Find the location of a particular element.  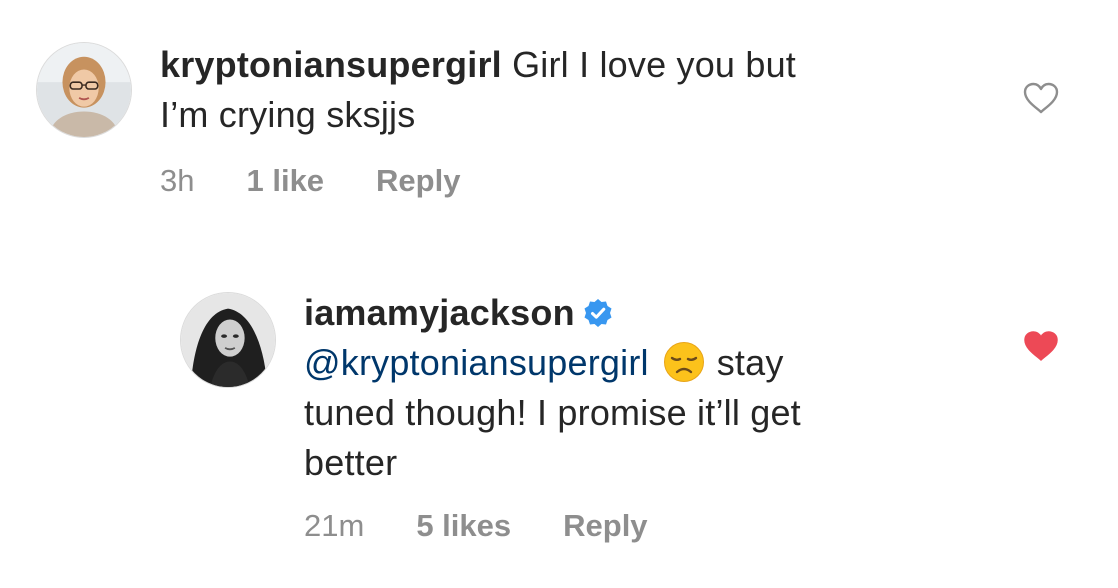

reply-body-line2: tuned though! I promise it’ll get is located at coordinates (552, 412).